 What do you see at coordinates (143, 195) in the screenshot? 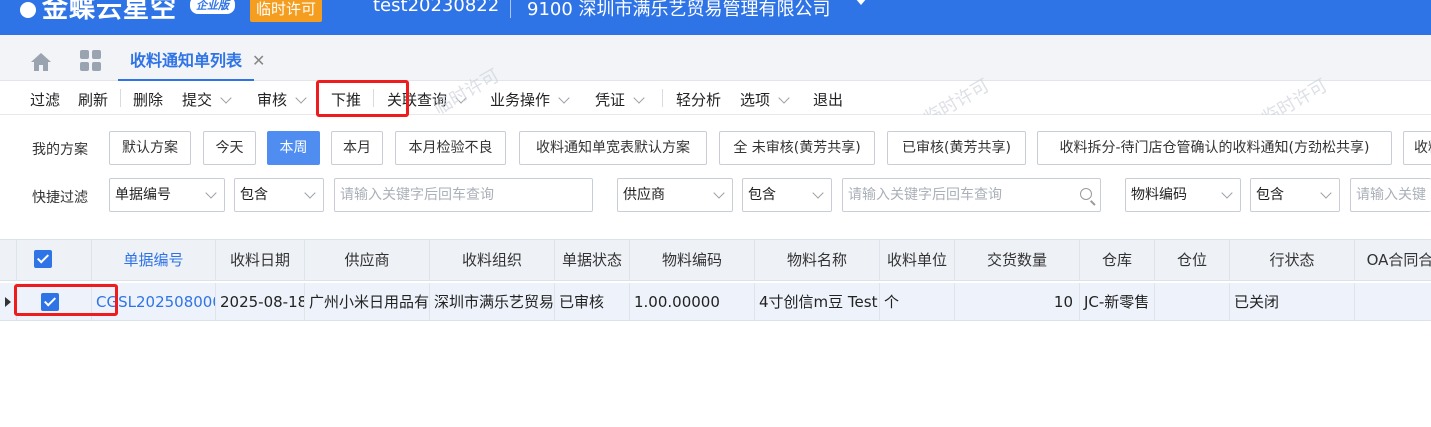
I see `select-value: 单据编号` at bounding box center [143, 195].